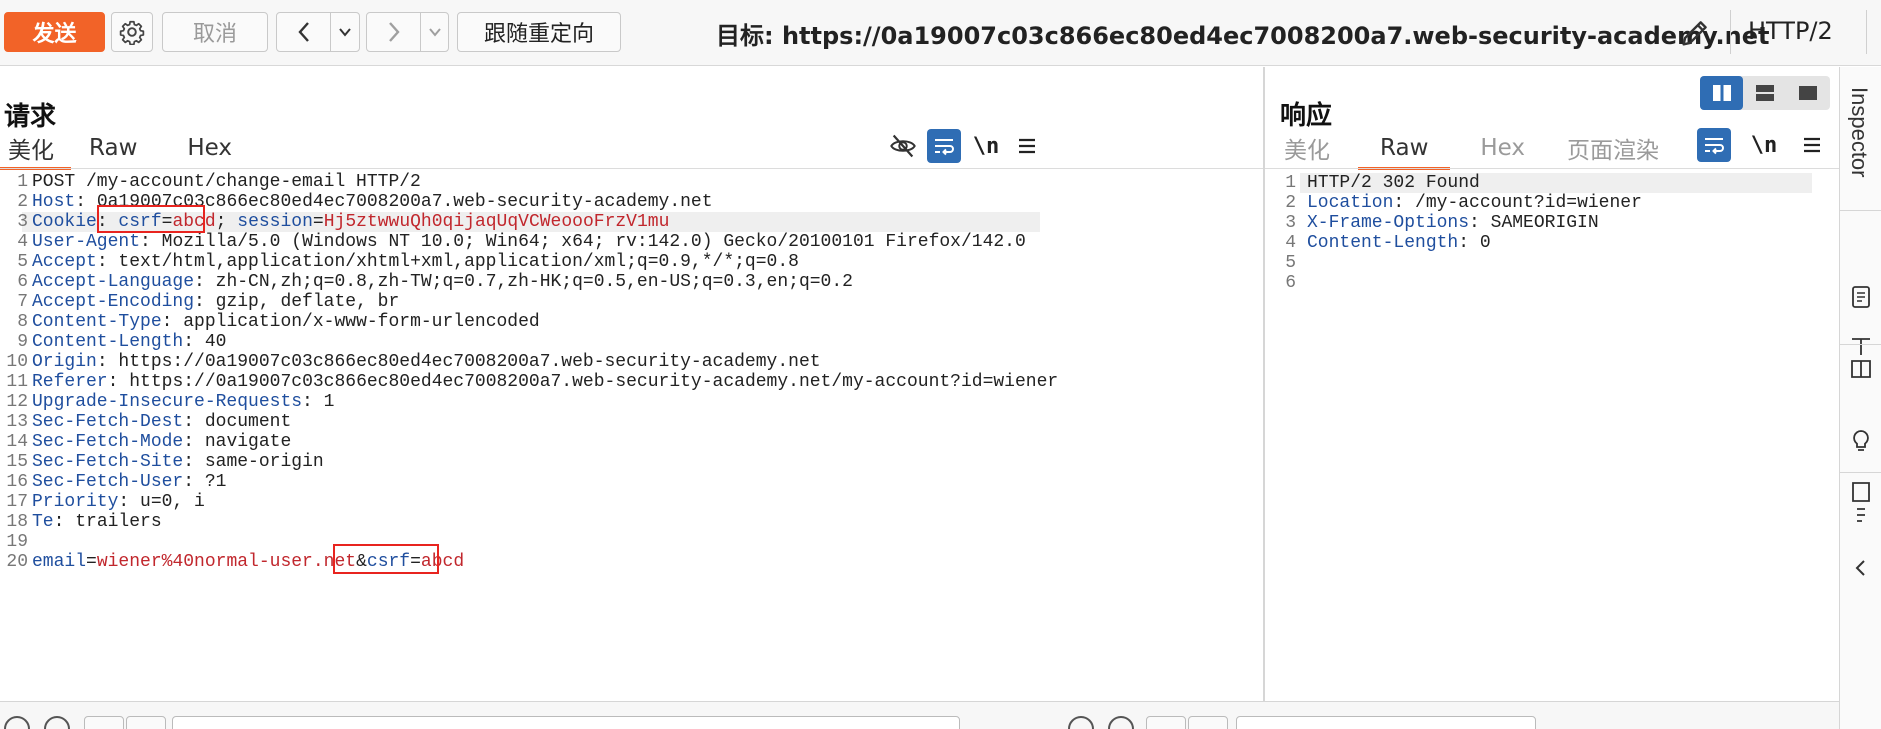 This screenshot has height=729, width=1881. What do you see at coordinates (86, 242) in the screenshot?
I see `header-name: User-Agent` at bounding box center [86, 242].